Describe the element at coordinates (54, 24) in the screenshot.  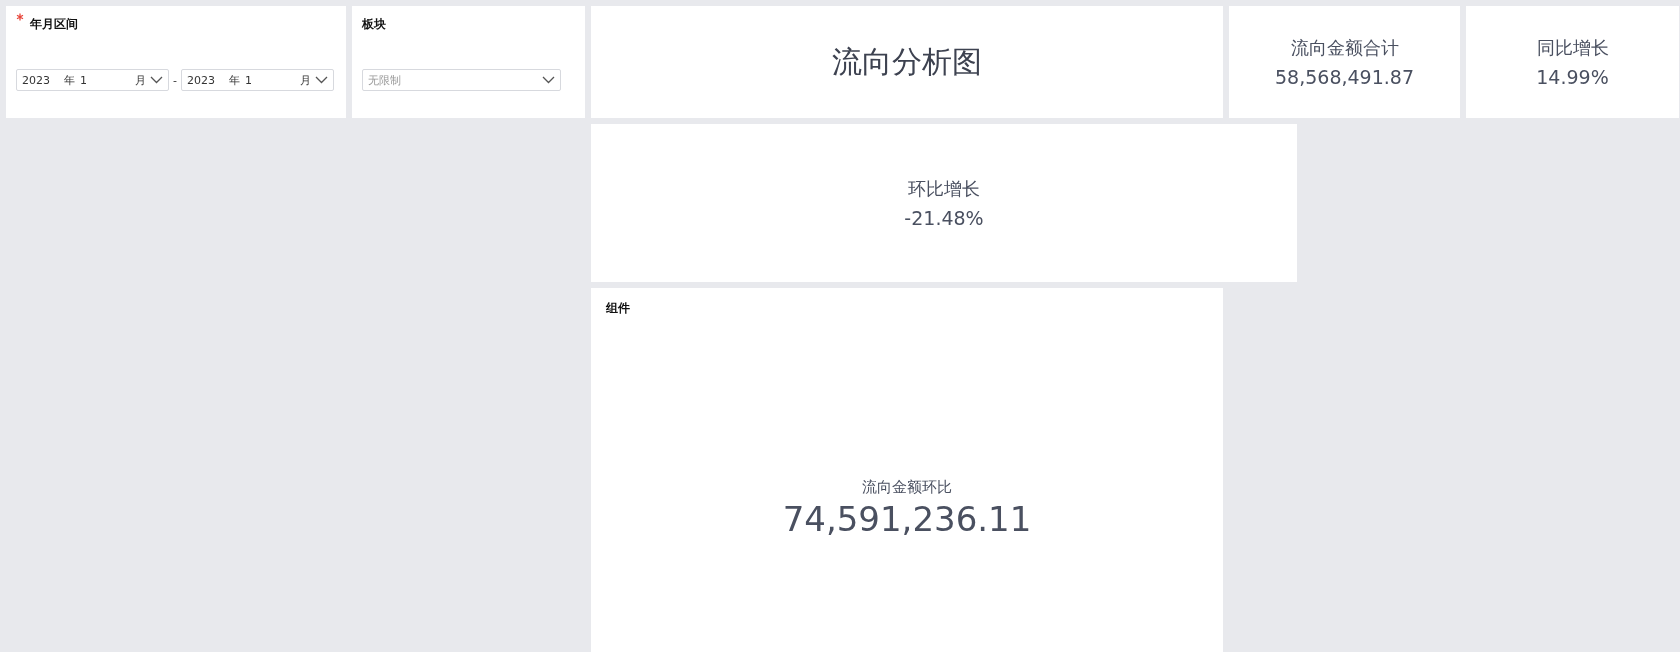
I see `filter-label: 年月区间` at that location.